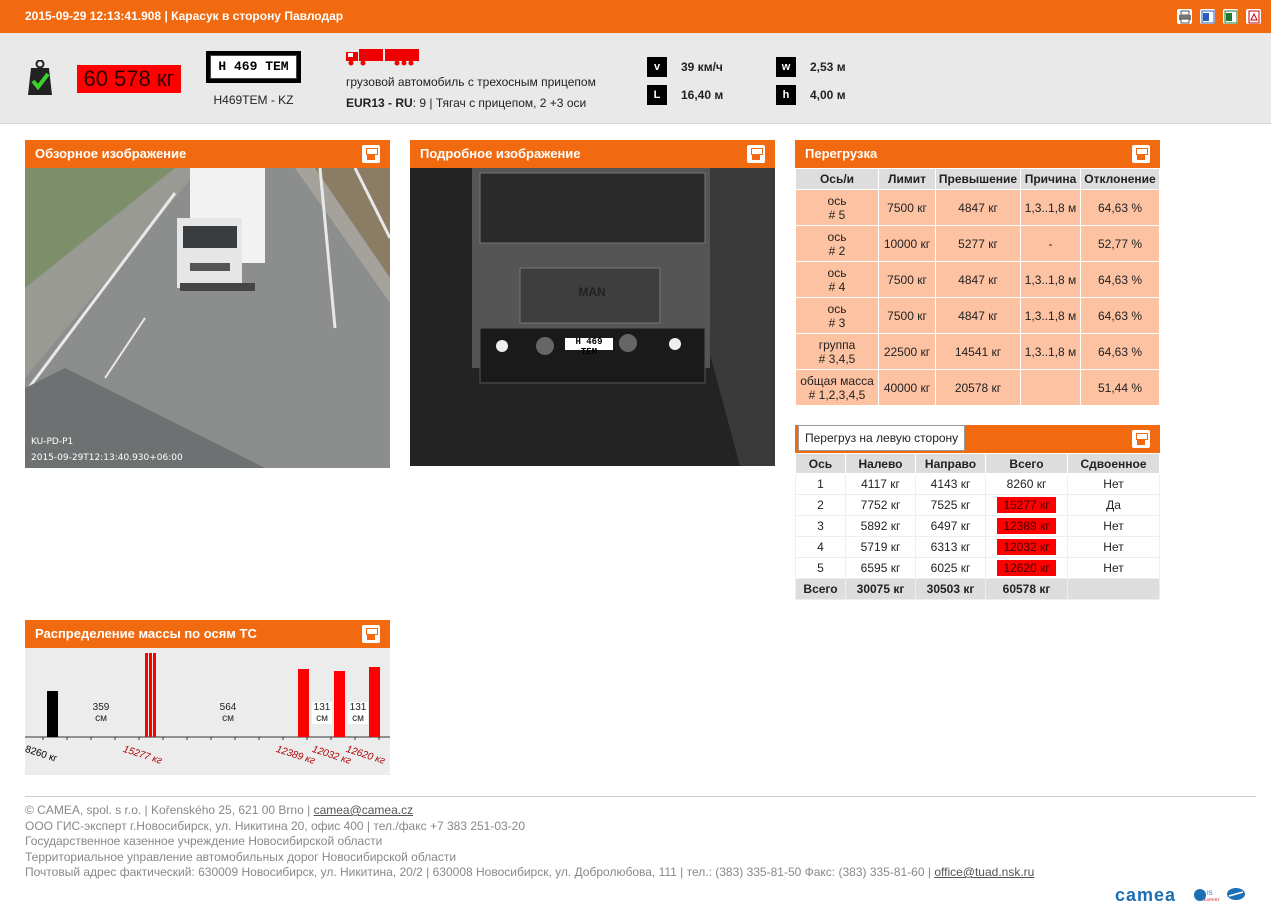 The height and width of the screenshot is (919, 1271). I want to click on axle-bar-2c, so click(154, 695).